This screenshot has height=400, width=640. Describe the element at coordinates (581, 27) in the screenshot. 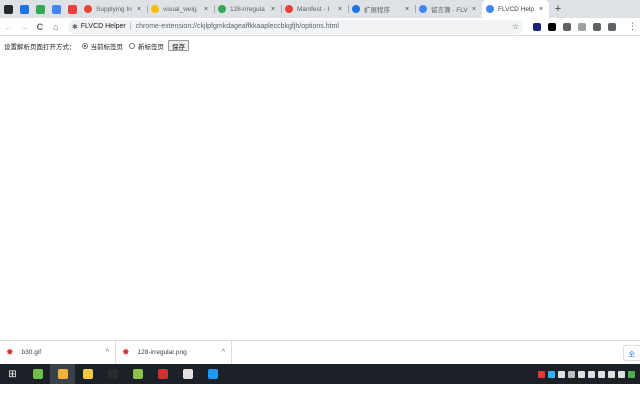

I see `ext-4-icon` at that location.